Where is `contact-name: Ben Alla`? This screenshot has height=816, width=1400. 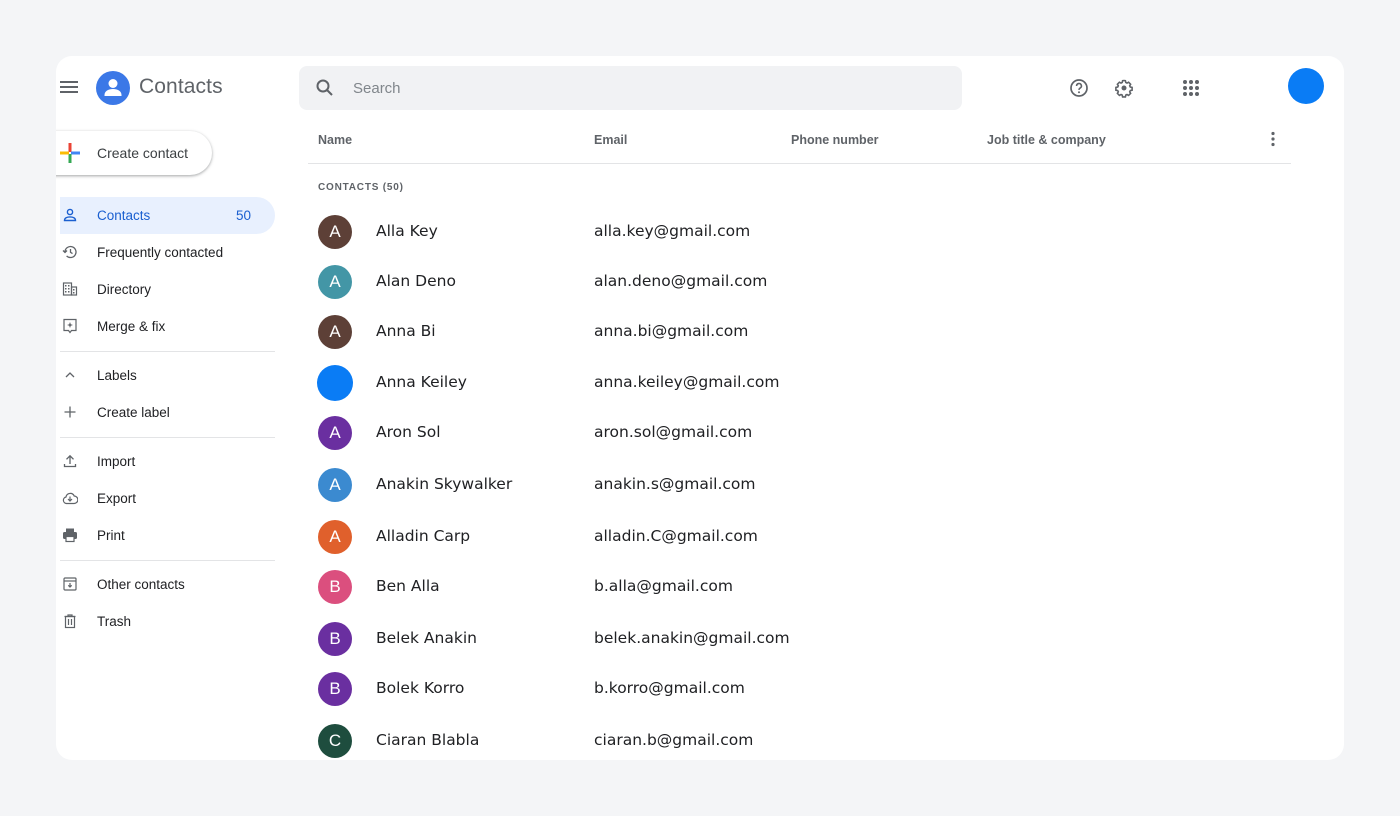
contact-name: Ben Alla is located at coordinates (408, 586).